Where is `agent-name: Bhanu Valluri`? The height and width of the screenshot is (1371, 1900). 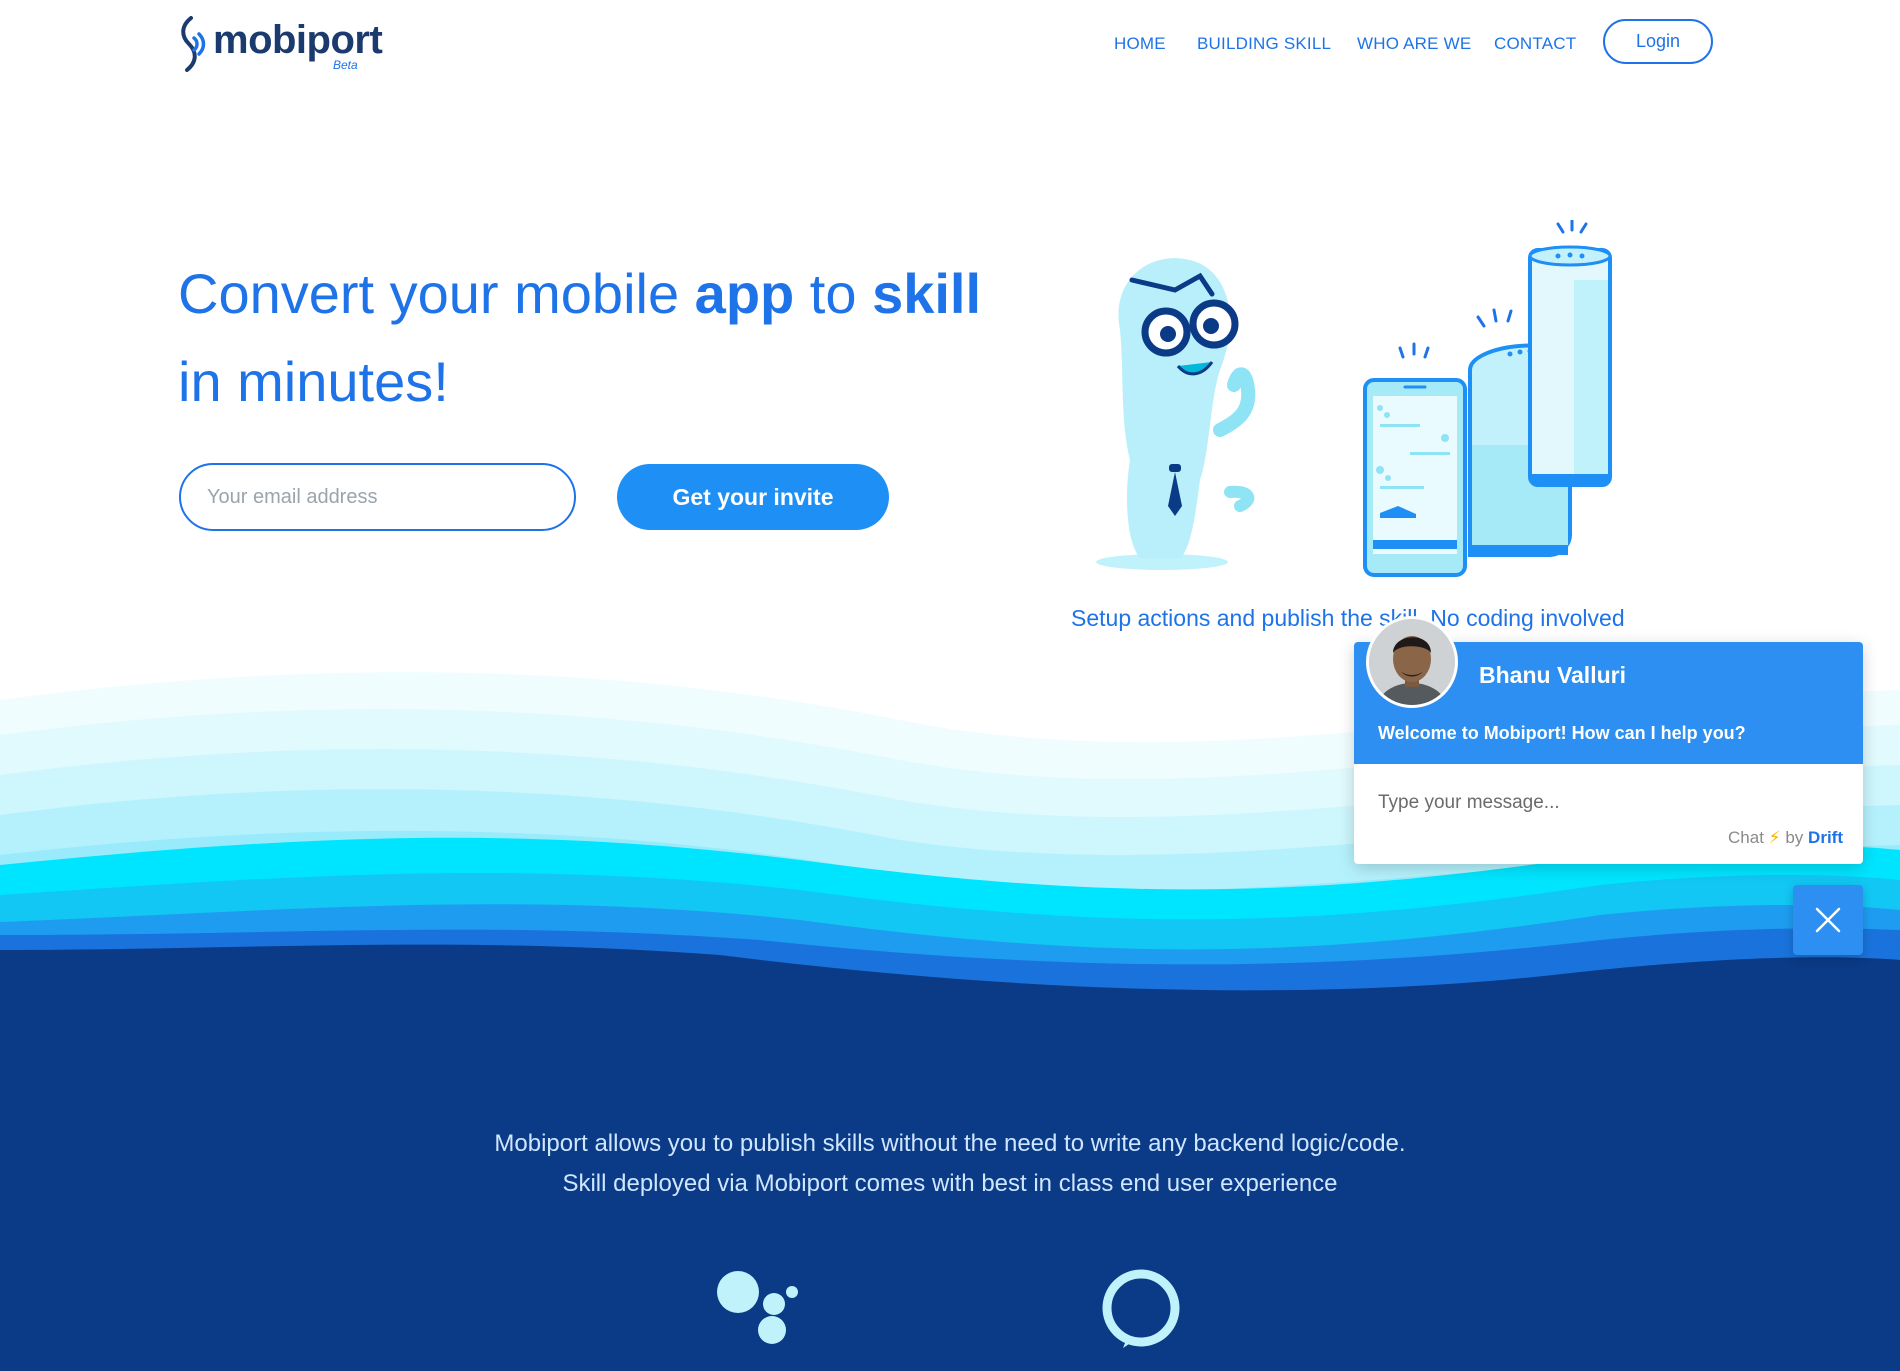
agent-name: Bhanu Valluri is located at coordinates (1552, 675).